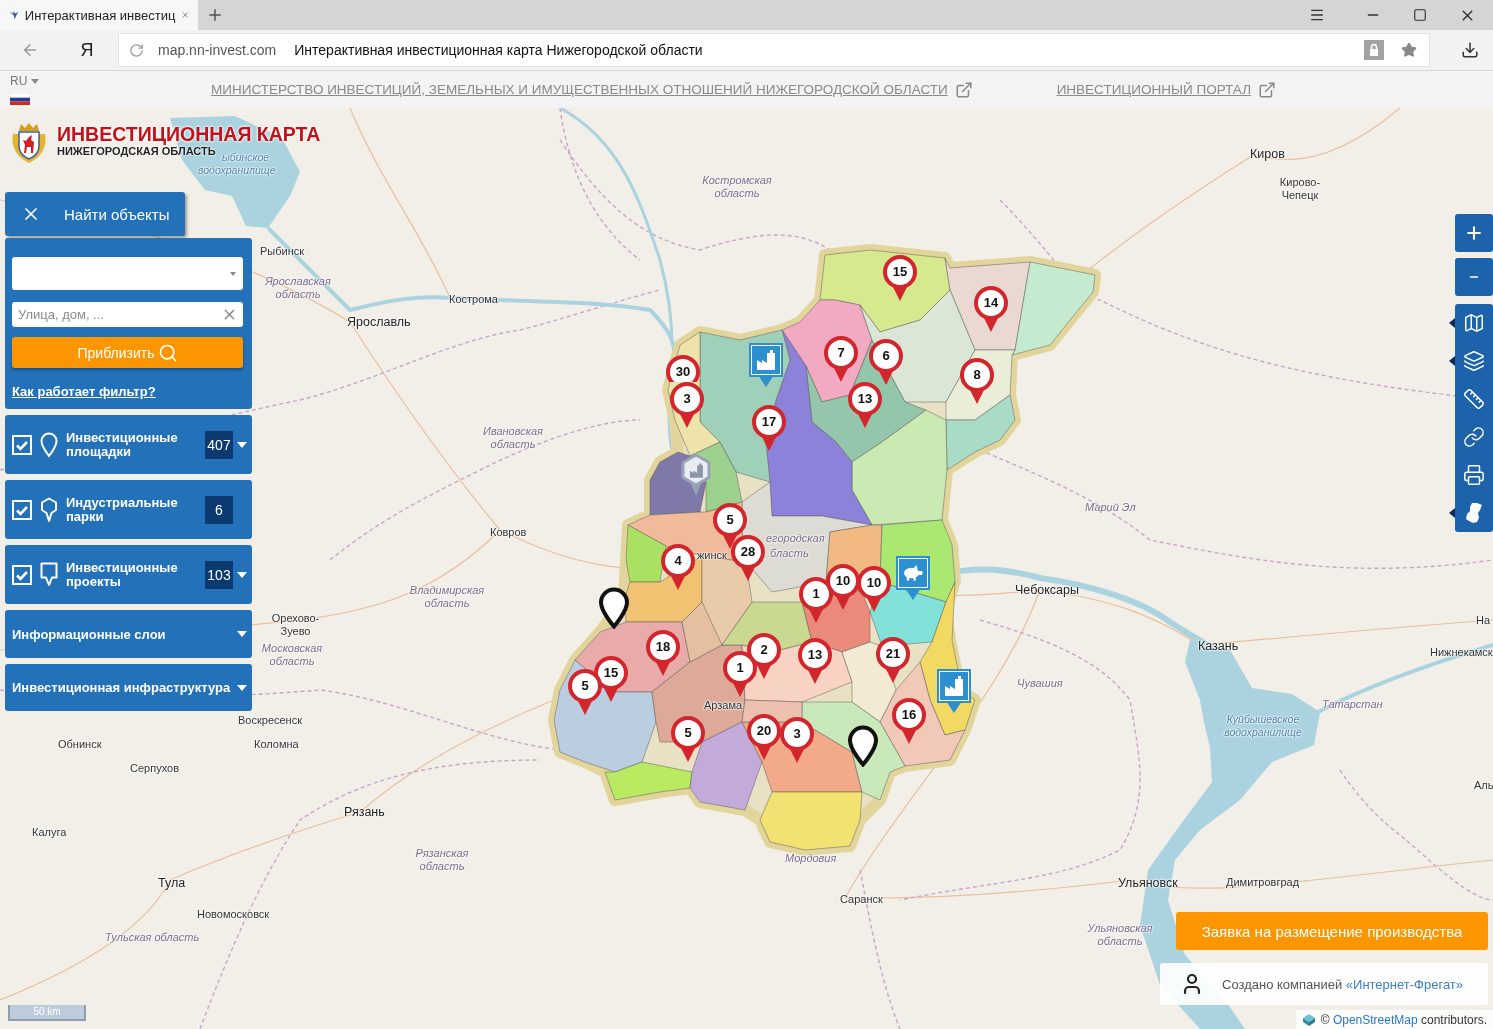 This screenshot has height=1029, width=1493. I want to click on new-tab-icon, so click(215, 15).